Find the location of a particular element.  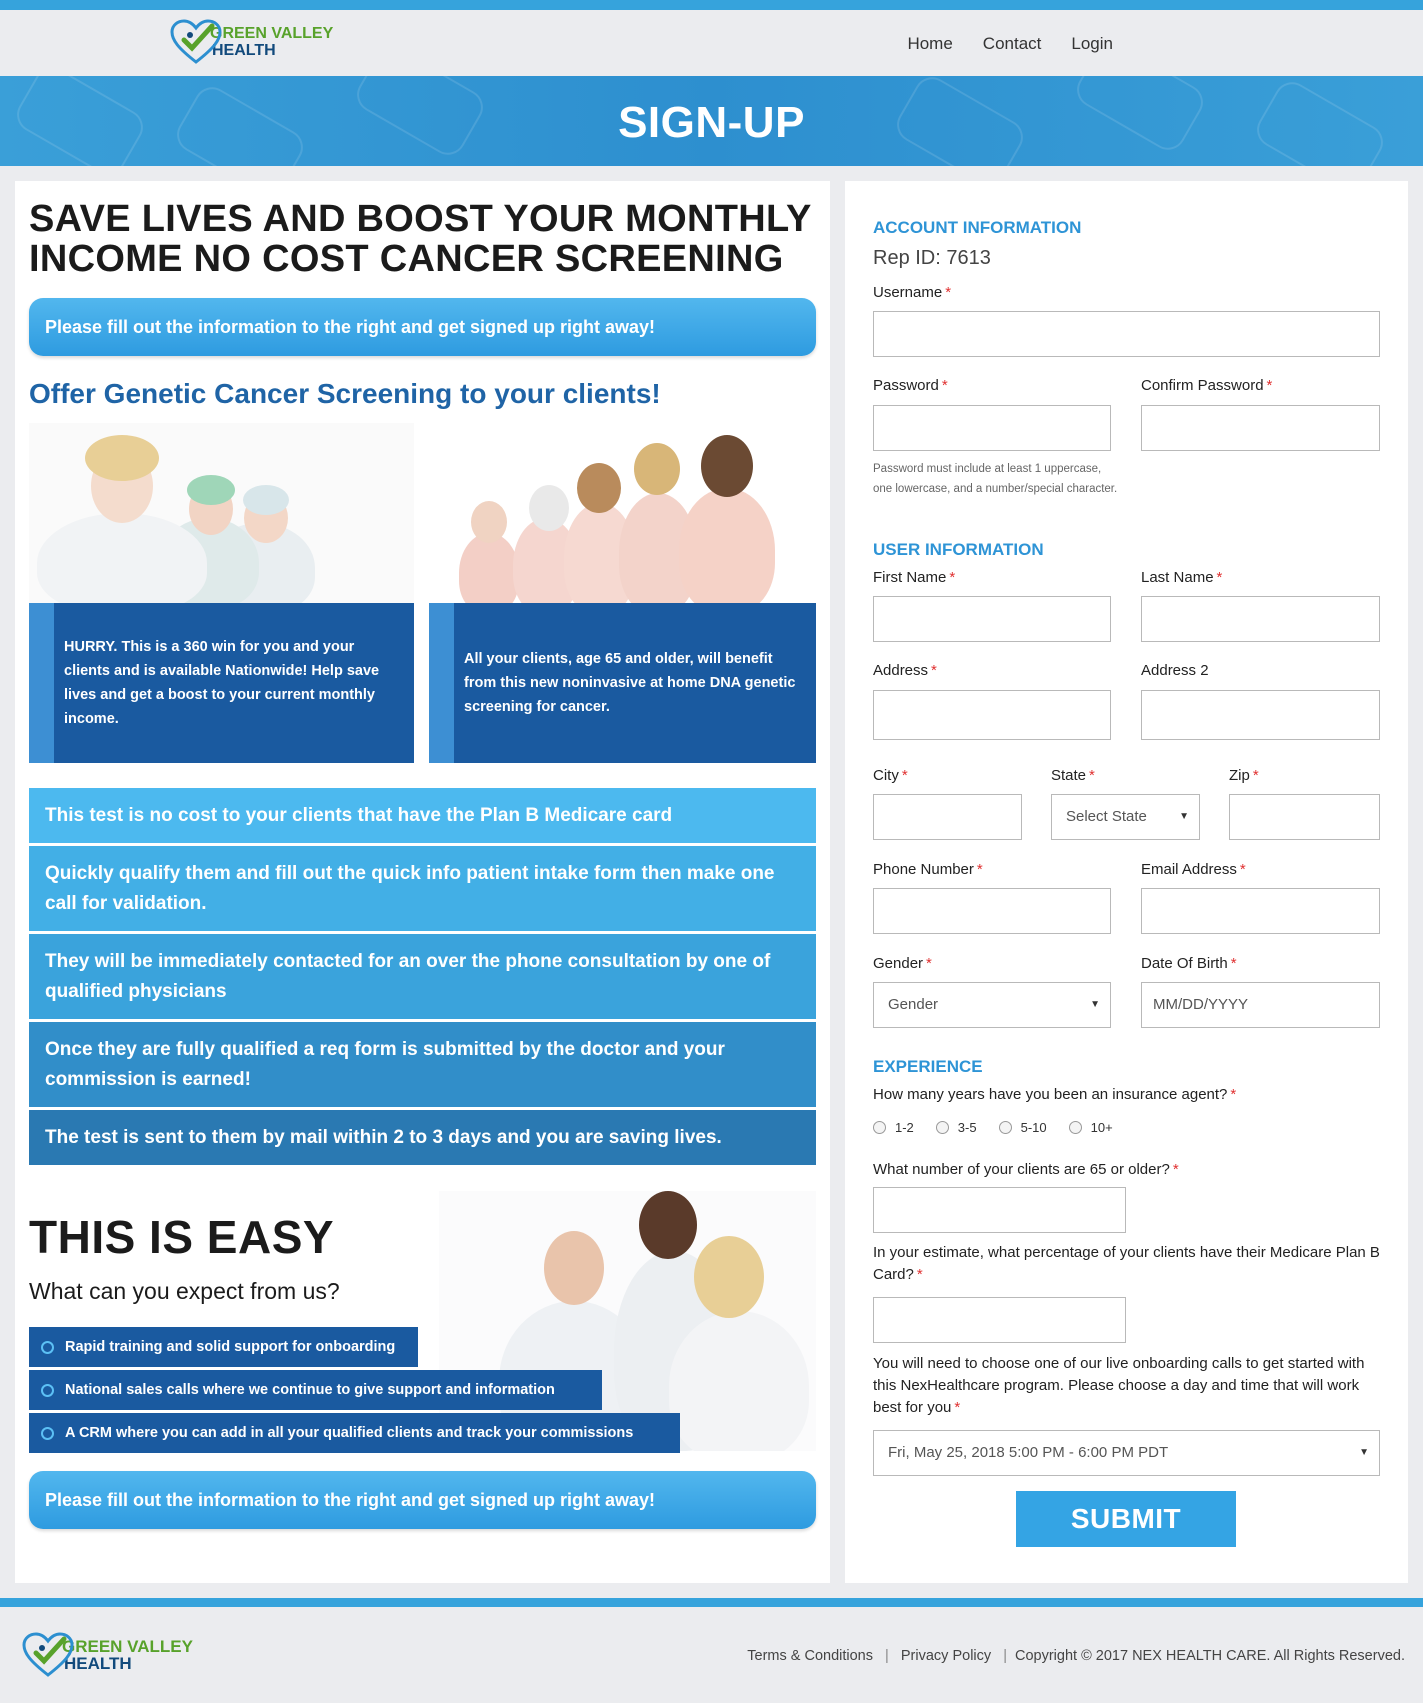

nav-contact: Contact is located at coordinates (1012, 44).